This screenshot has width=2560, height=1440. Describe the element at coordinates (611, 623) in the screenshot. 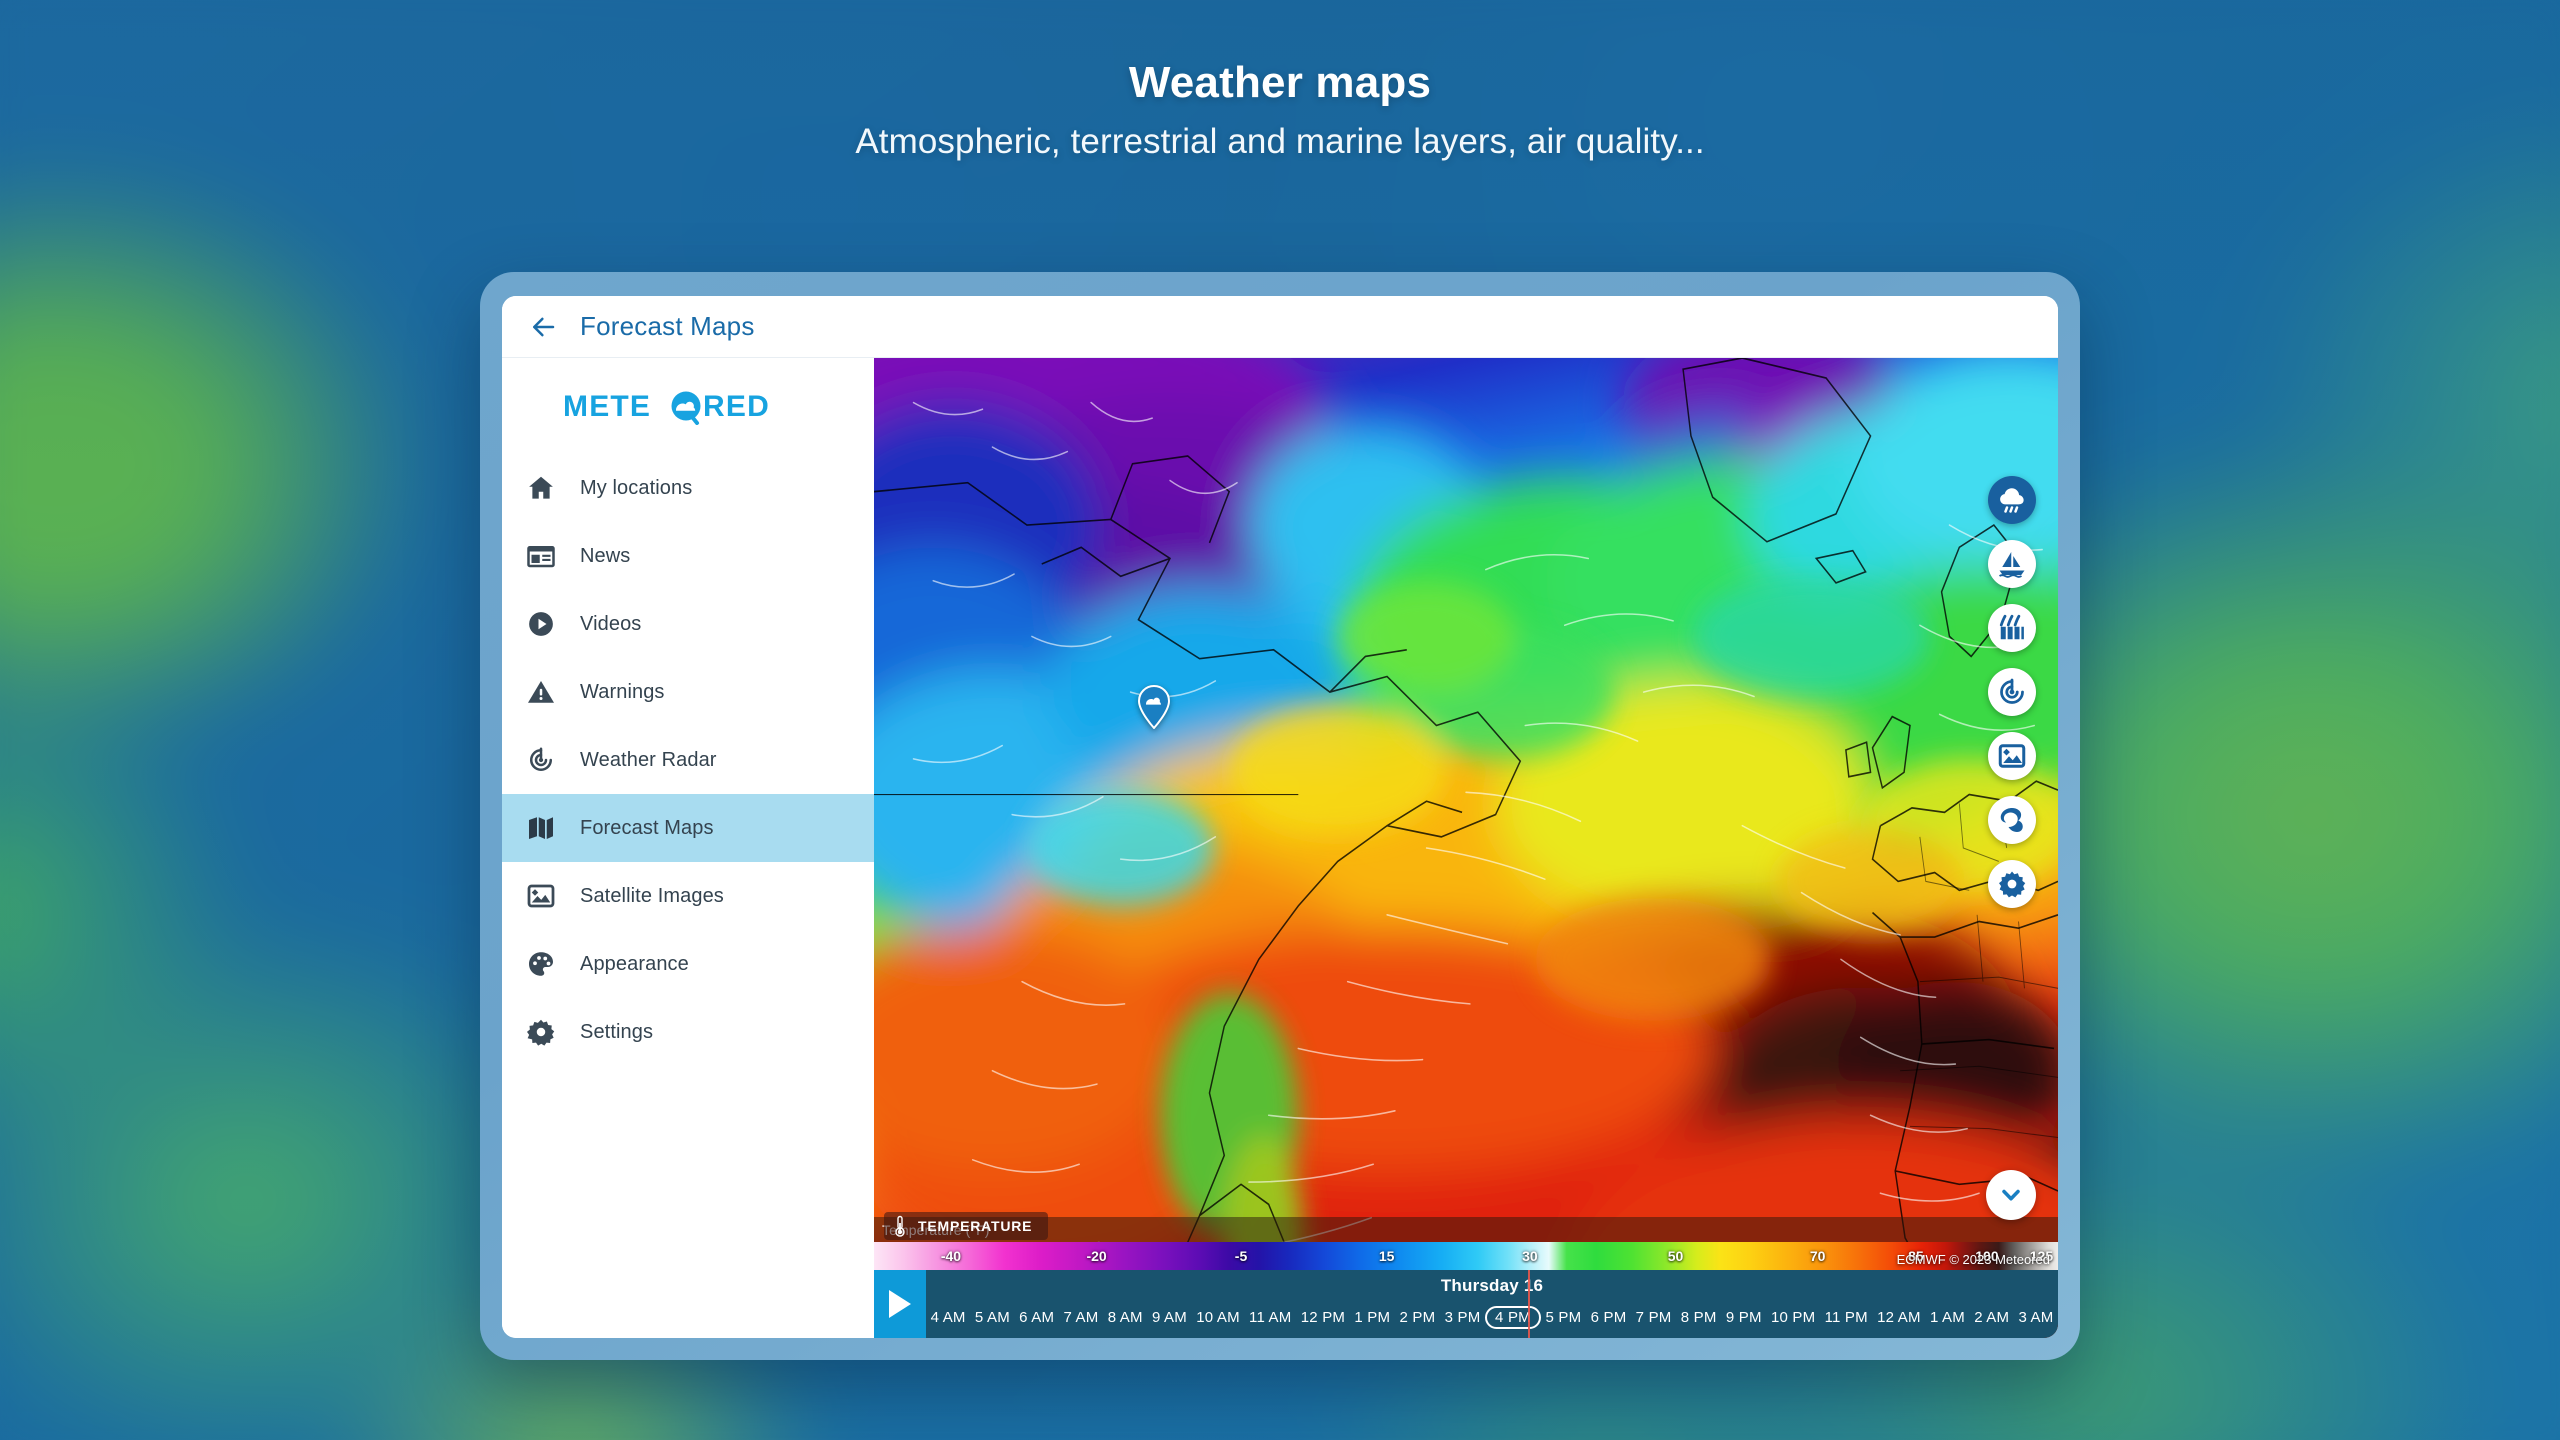

I see `sidebar-item-label: Videos` at that location.